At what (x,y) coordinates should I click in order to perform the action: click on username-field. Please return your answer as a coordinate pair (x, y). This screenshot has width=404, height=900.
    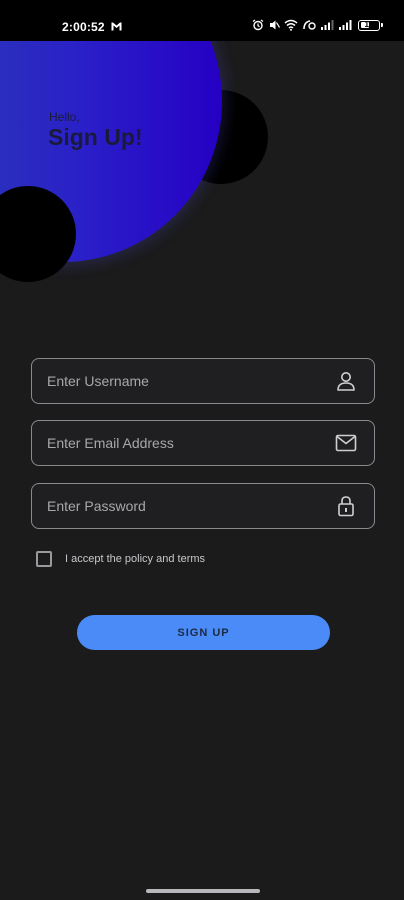
    Looking at the image, I should click on (203, 381).